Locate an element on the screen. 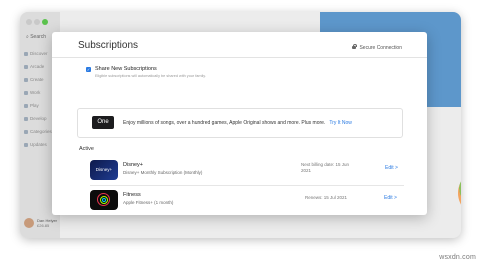 The height and width of the screenshot is (264, 480). sidebar-item-label: Develop is located at coordinates (38, 118).